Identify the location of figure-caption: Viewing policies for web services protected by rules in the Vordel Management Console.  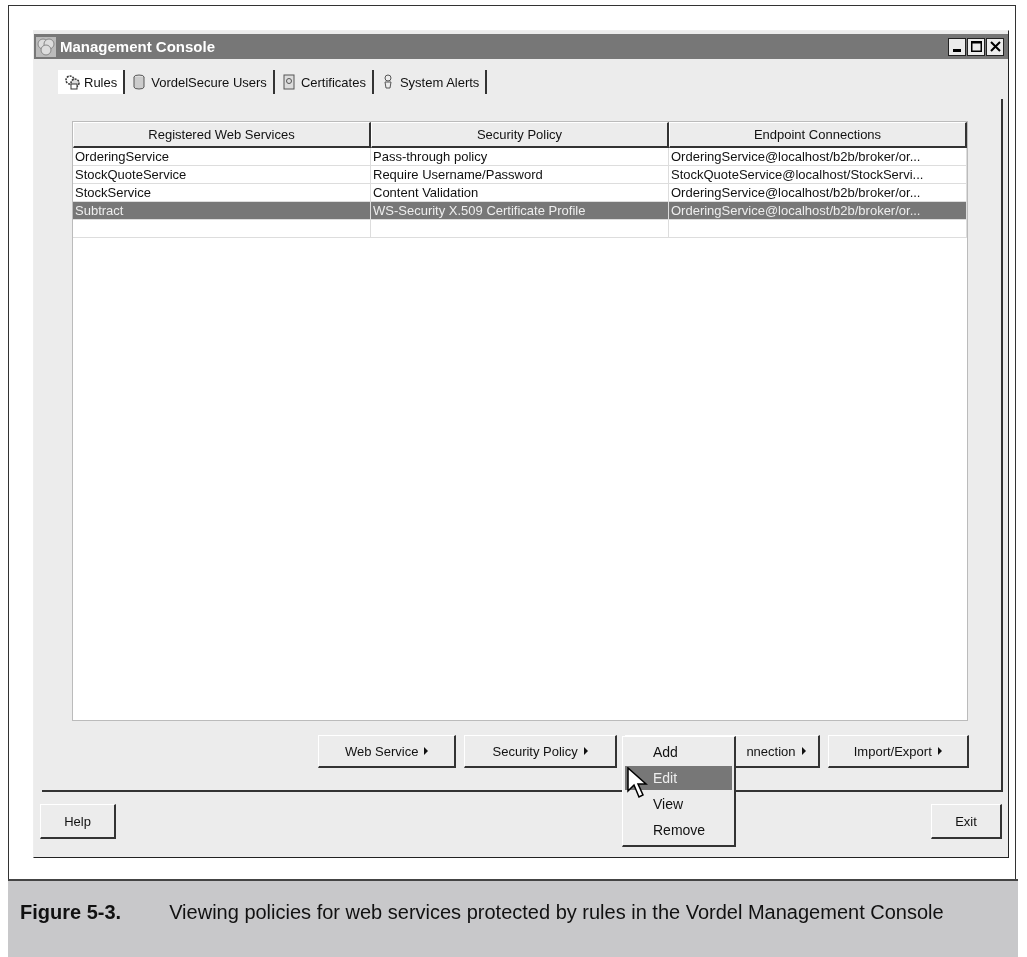
(556, 913).